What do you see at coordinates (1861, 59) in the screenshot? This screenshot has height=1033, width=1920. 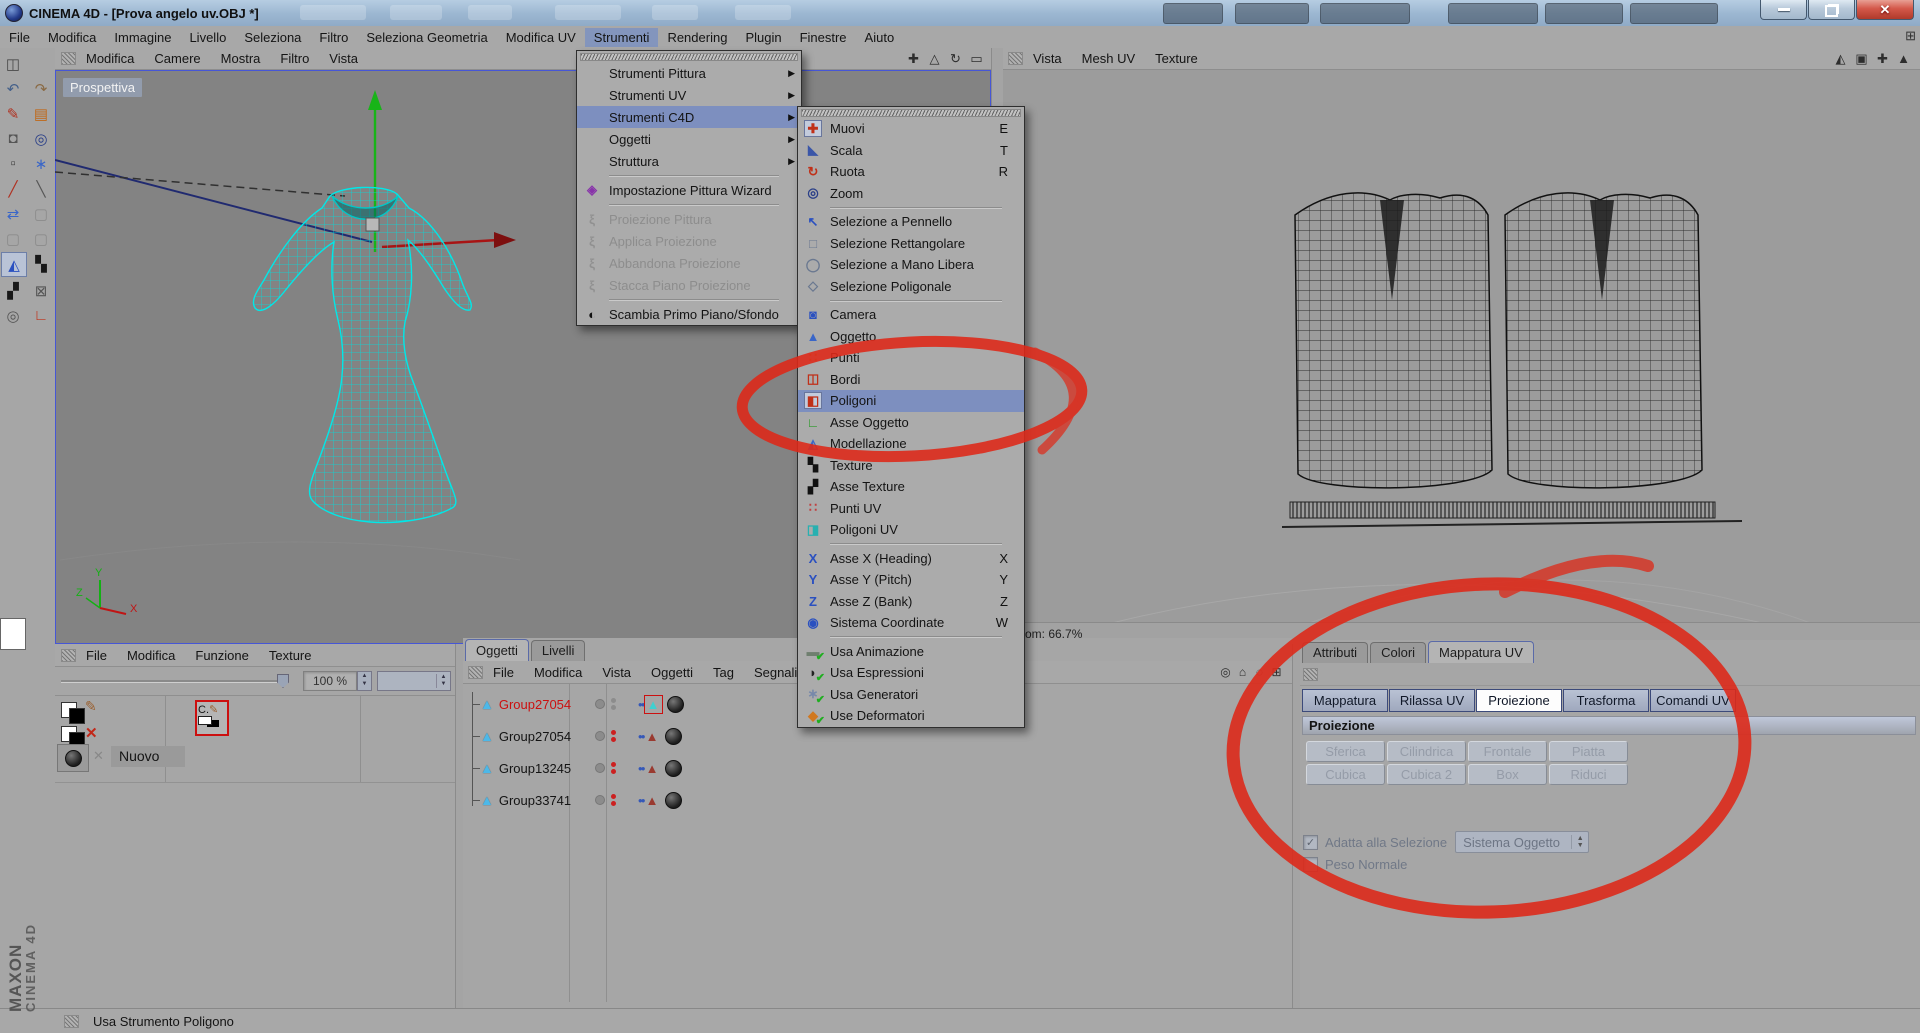 I see `lock-icon: ▣` at bounding box center [1861, 59].